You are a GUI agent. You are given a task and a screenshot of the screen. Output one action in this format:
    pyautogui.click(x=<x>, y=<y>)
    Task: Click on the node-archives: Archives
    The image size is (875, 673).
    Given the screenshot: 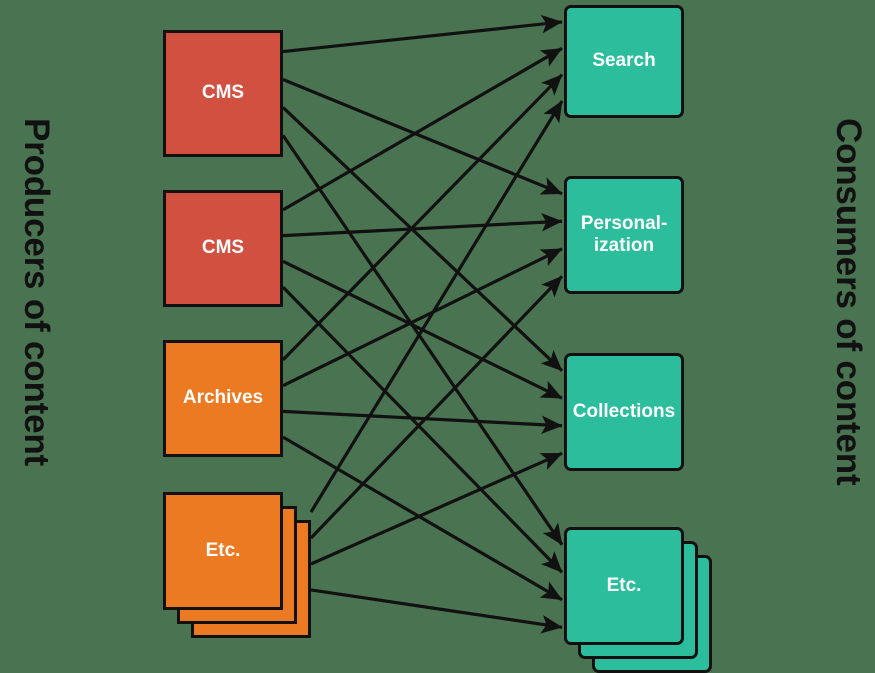 What is the action you would take?
    pyautogui.click(x=223, y=398)
    